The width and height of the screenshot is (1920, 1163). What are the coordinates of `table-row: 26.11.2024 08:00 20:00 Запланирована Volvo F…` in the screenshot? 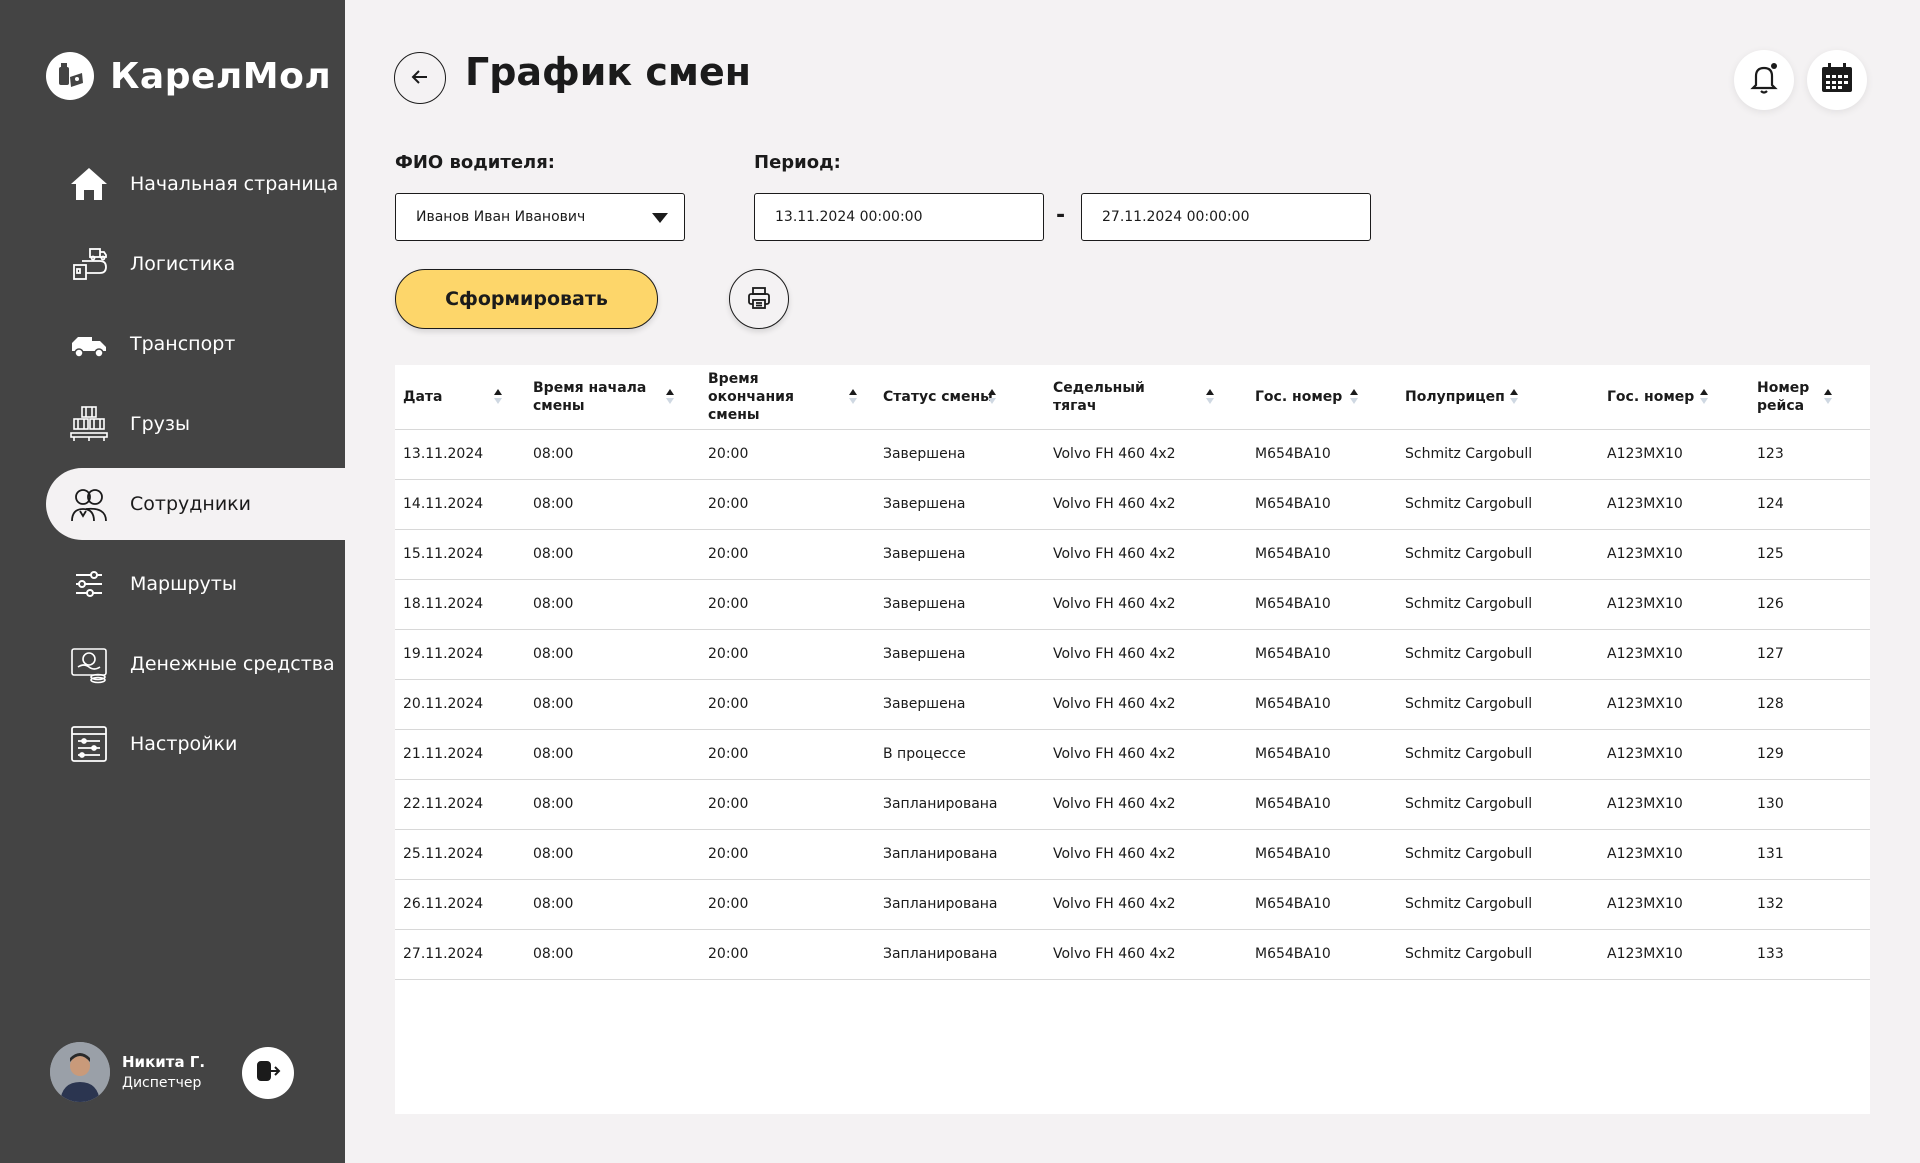 It's located at (1132, 904).